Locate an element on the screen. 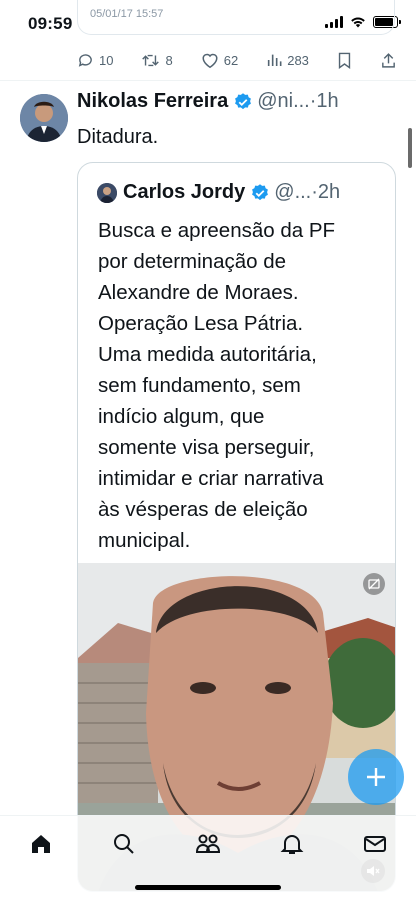  quoted-author-avatar is located at coordinates (107, 192).